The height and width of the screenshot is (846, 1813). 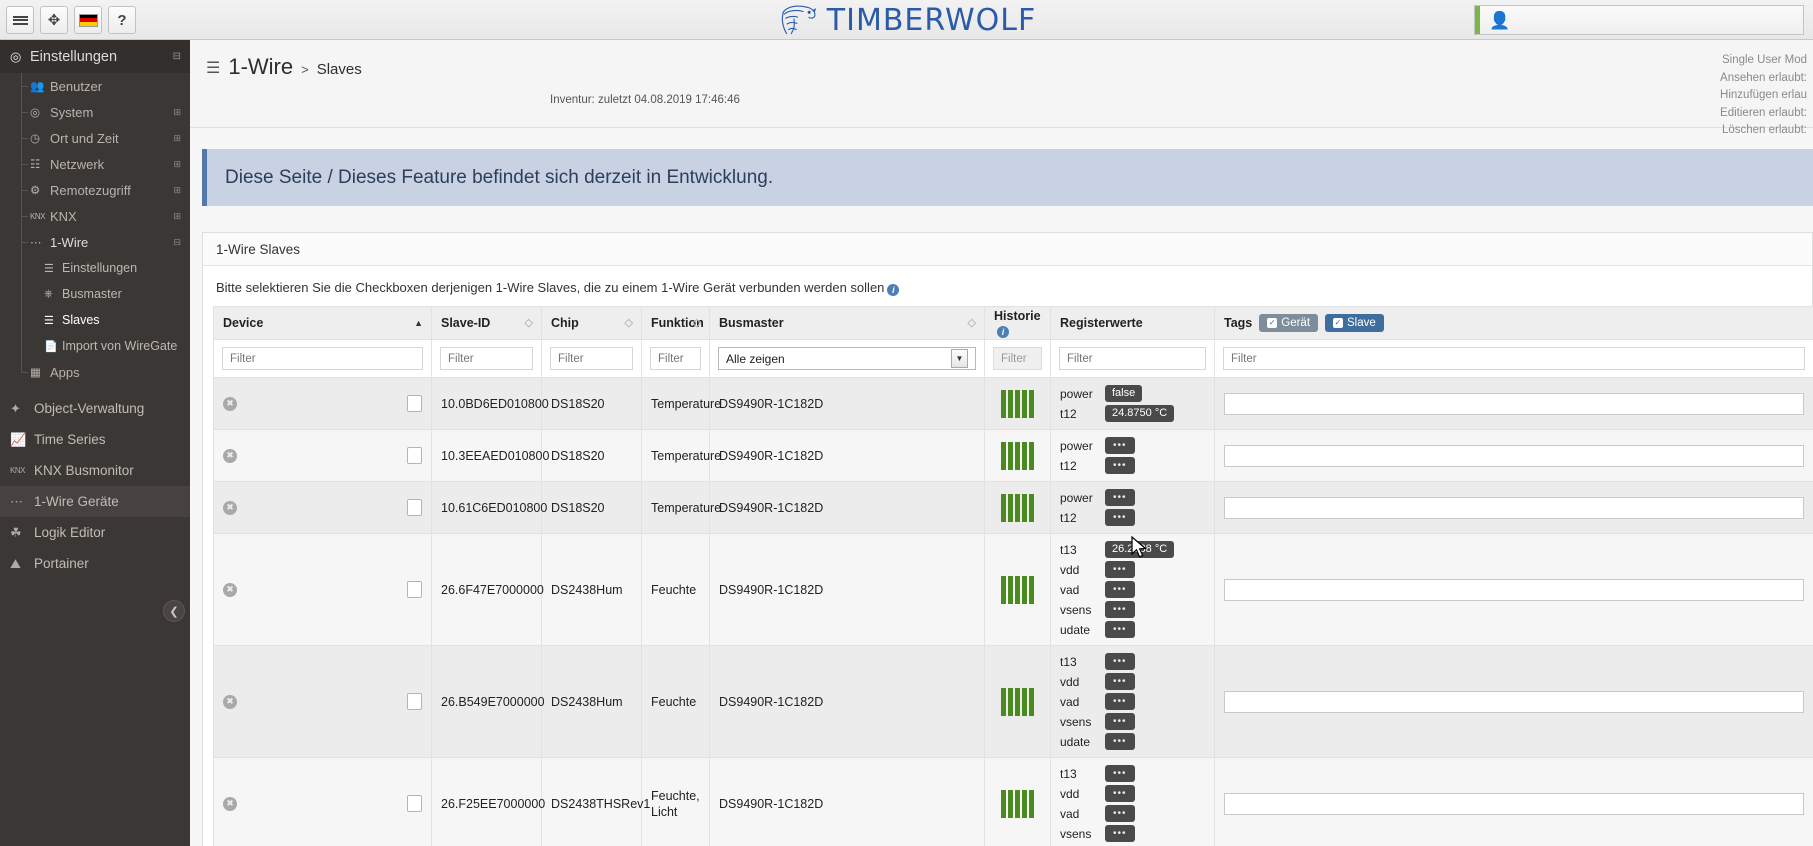 I want to click on filter-input-registerwerte, so click(x=1132, y=358).